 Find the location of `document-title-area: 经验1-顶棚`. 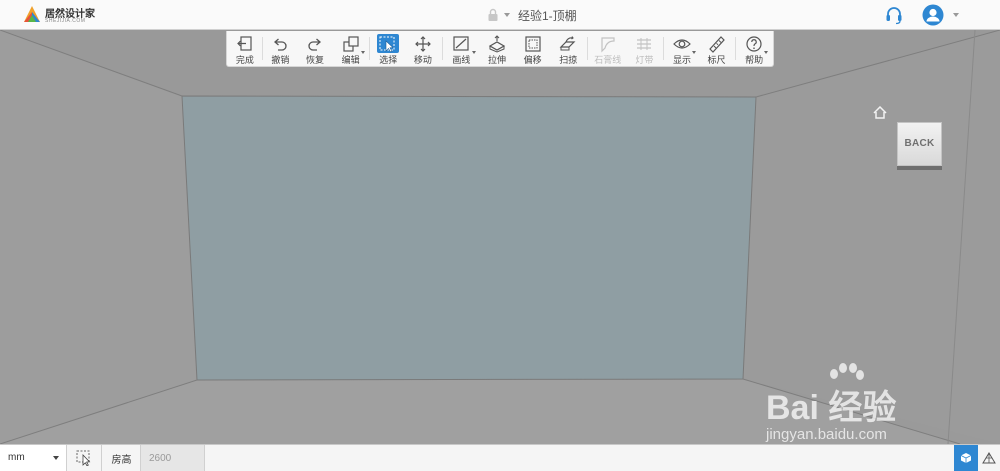

document-title-area: 经验1-顶棚 is located at coordinates (531, 15).